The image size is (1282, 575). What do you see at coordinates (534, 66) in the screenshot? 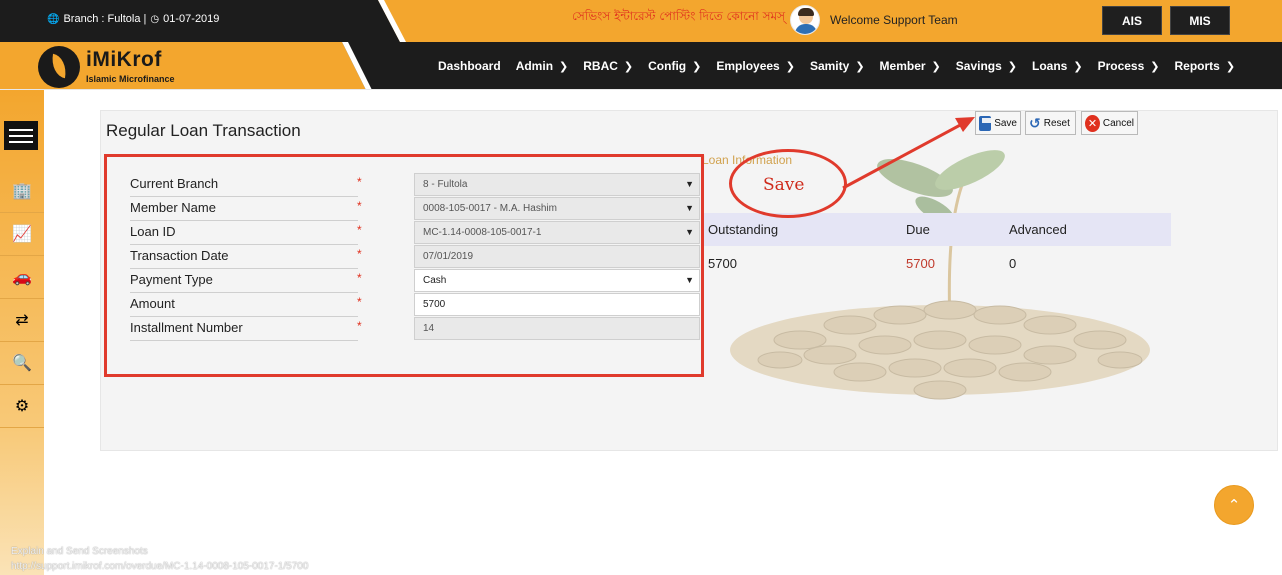
I see `nav-item-label: Admin` at bounding box center [534, 66].